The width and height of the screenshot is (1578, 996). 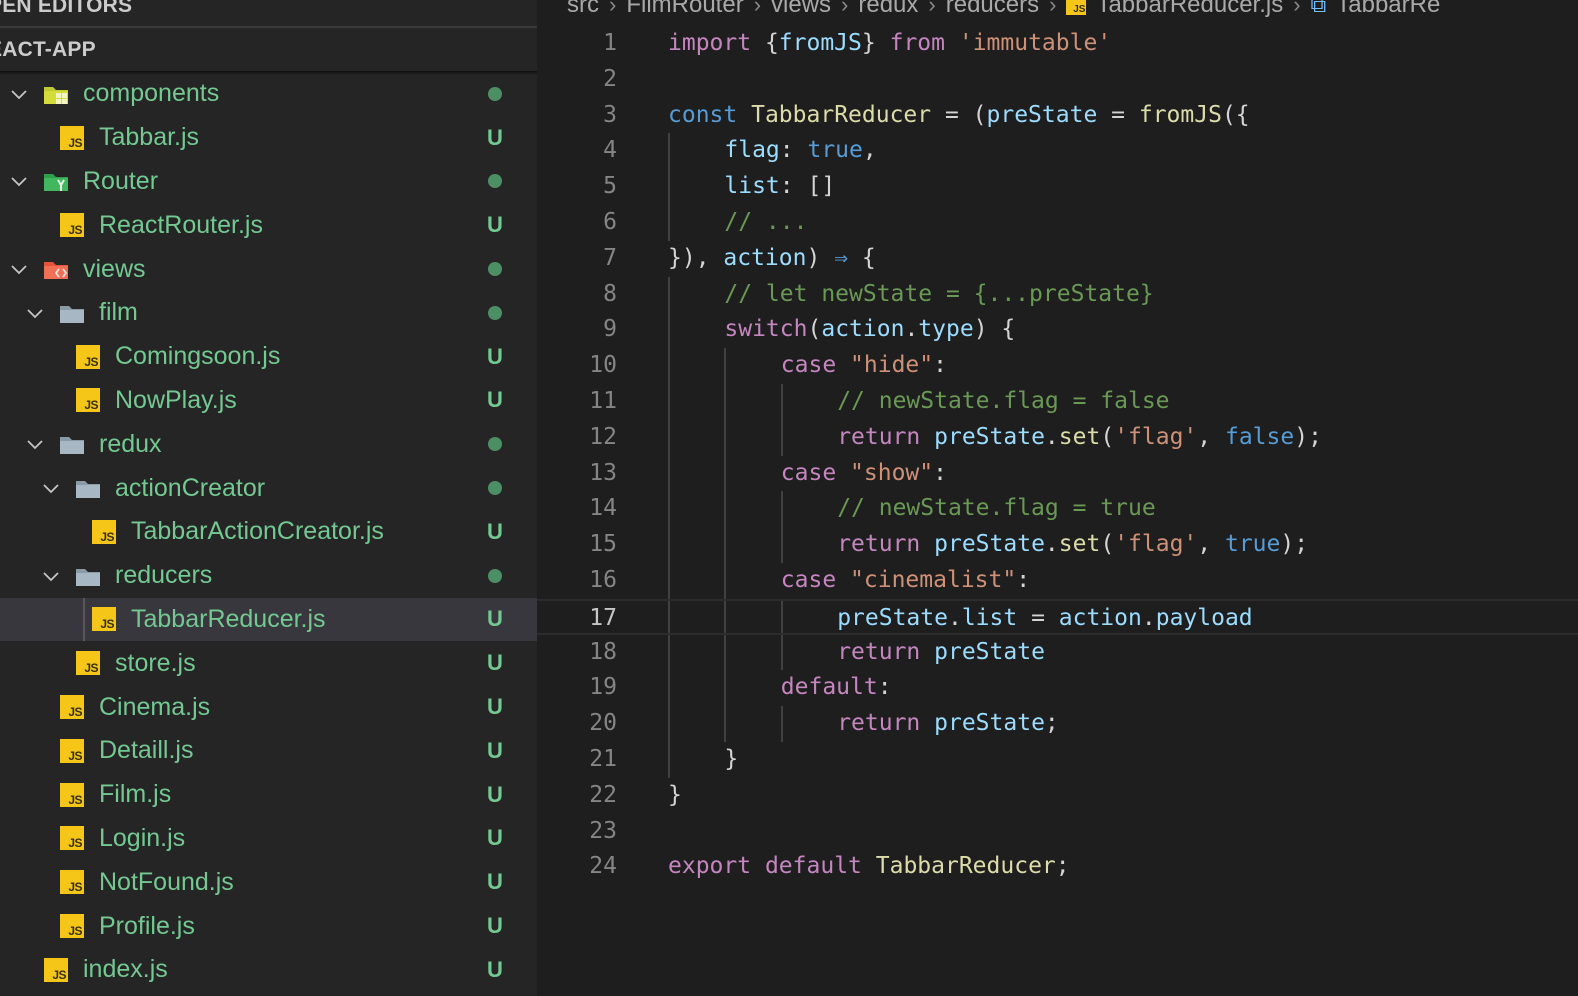 I want to click on code-token: preState, so click(x=989, y=723).